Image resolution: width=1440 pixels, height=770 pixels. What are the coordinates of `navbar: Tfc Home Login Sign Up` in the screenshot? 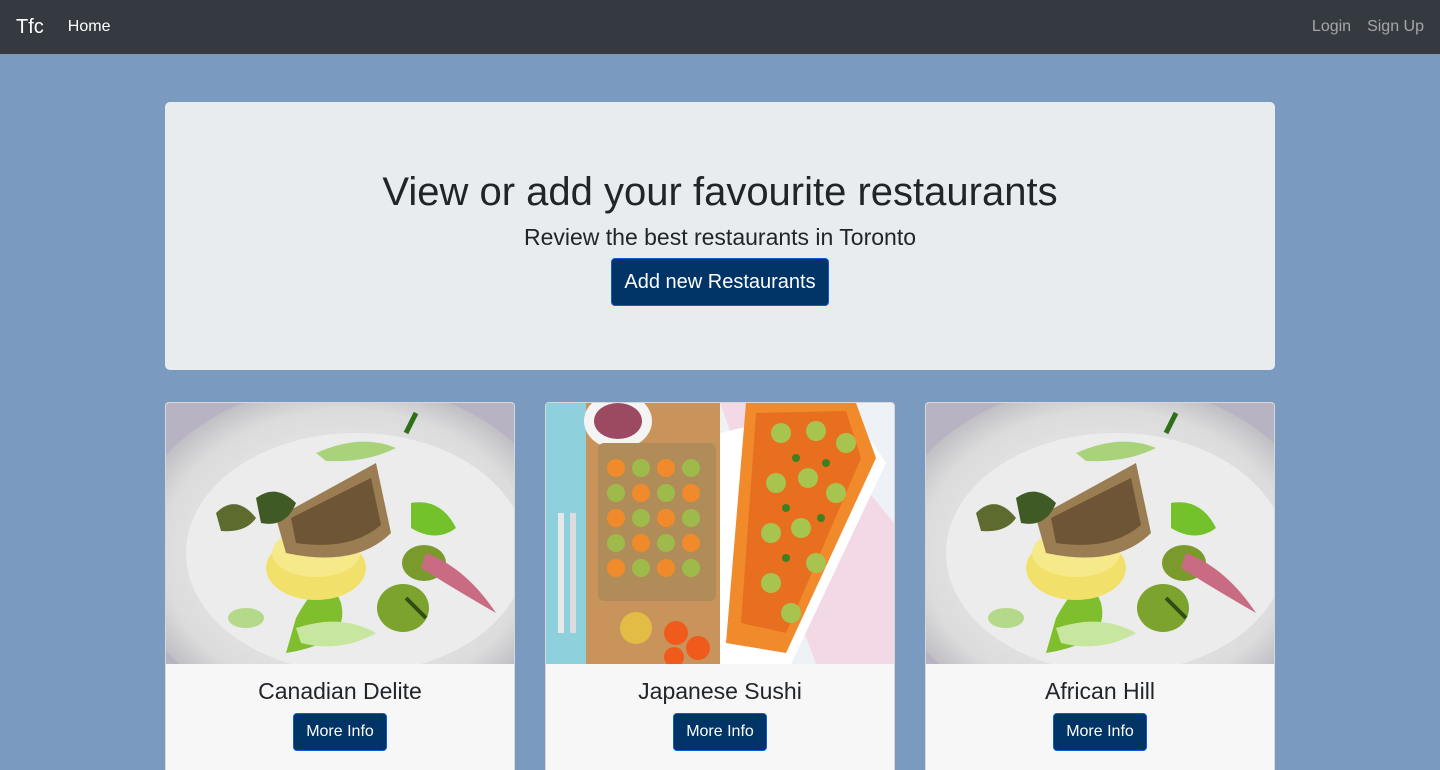 It's located at (720, 27).